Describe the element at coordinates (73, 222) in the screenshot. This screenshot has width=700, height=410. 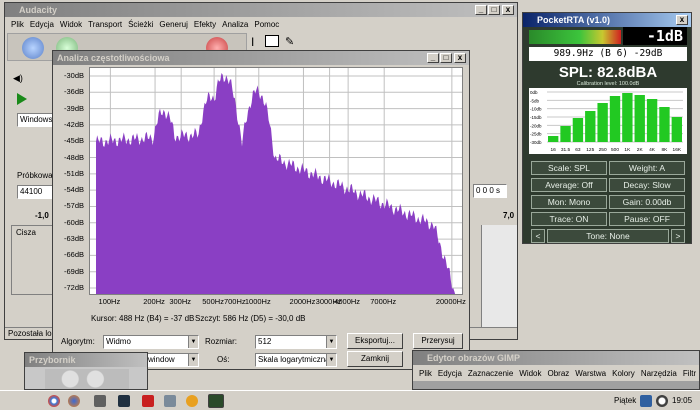
I see `y-tick-label: -60dB` at that location.